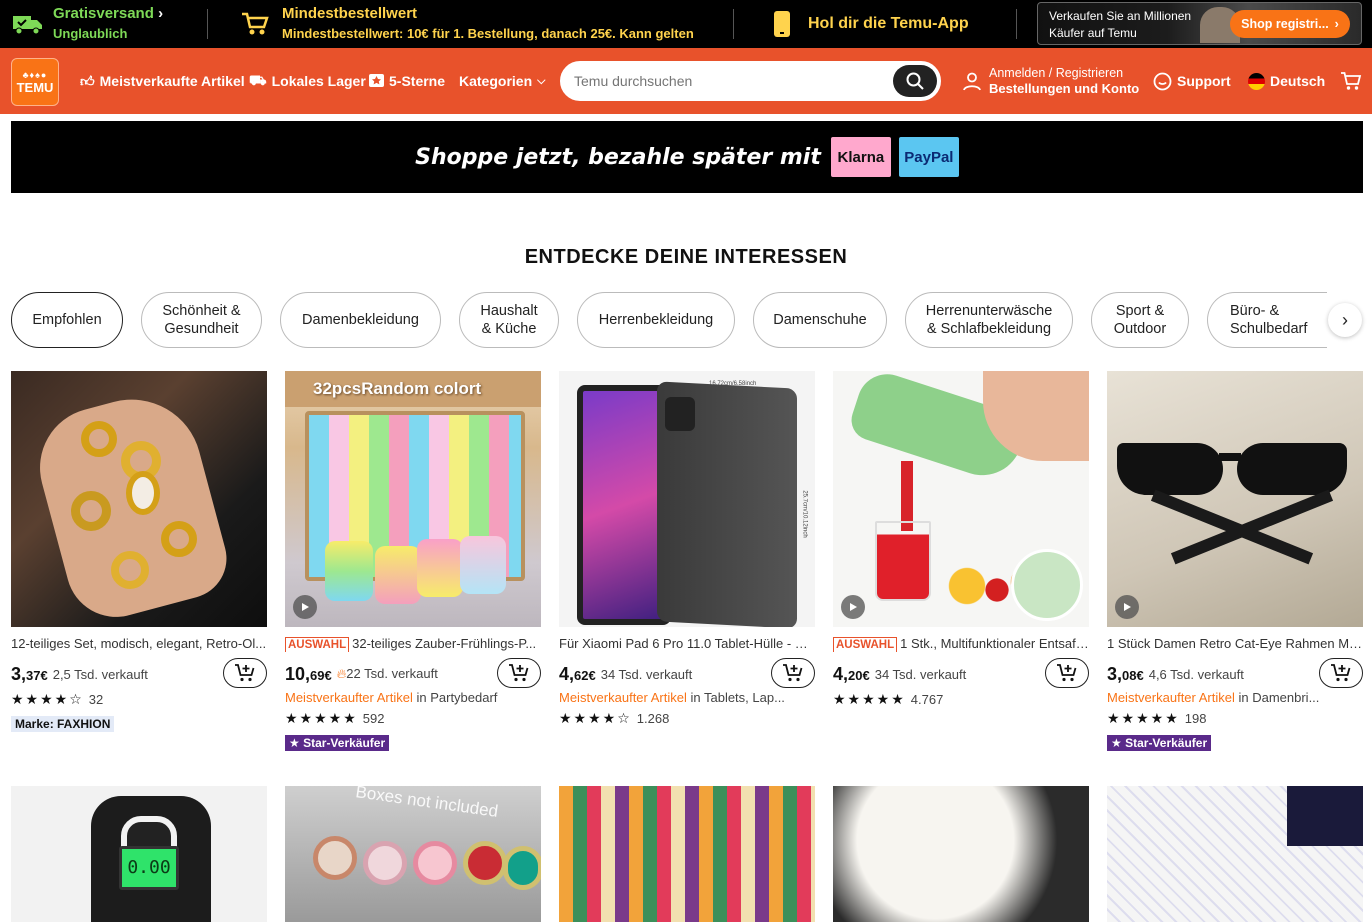 This screenshot has height=922, width=1372. I want to click on app-promo: Hol dir die Temu-App, so click(870, 24).